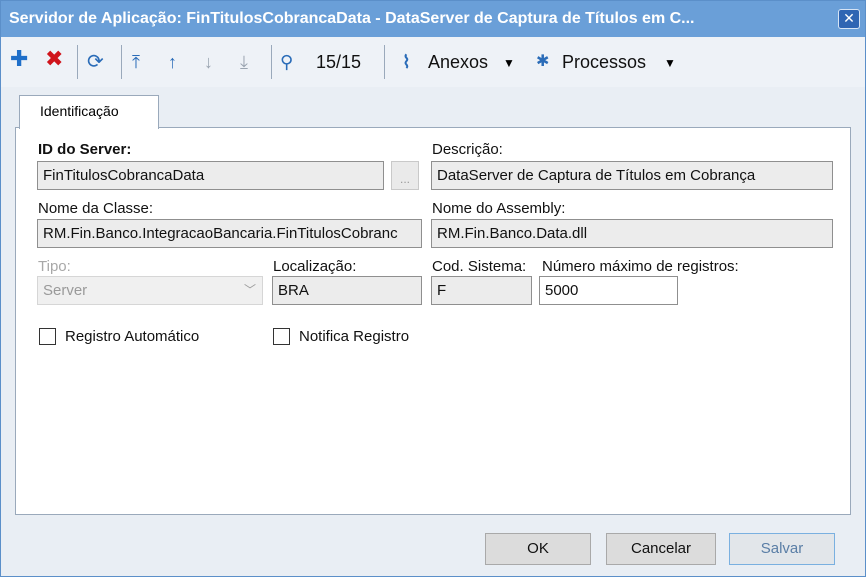 Image resolution: width=866 pixels, height=577 pixels. What do you see at coordinates (315, 266) in the screenshot?
I see `location-label: Localização:` at bounding box center [315, 266].